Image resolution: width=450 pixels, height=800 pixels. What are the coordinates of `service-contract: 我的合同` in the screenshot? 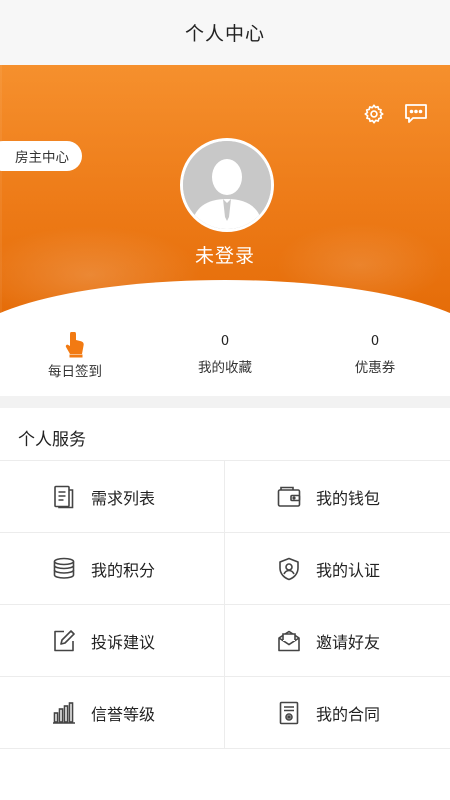 It's located at (337, 712).